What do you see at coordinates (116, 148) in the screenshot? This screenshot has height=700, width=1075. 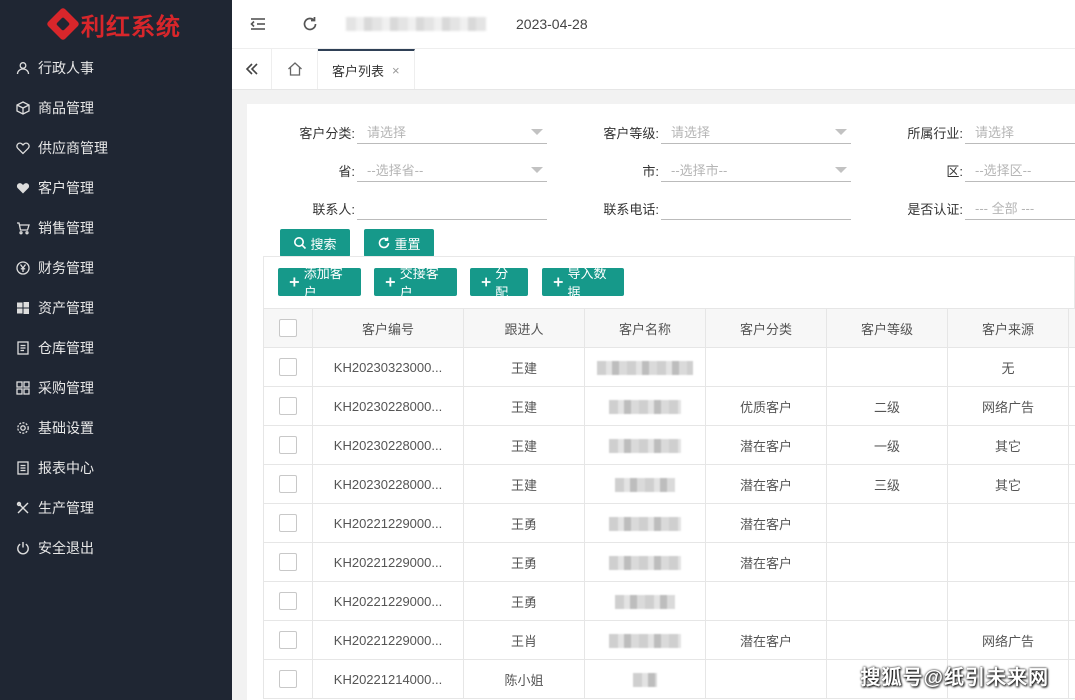 I see `sidebar-item-heart-outline: 供应商管理` at bounding box center [116, 148].